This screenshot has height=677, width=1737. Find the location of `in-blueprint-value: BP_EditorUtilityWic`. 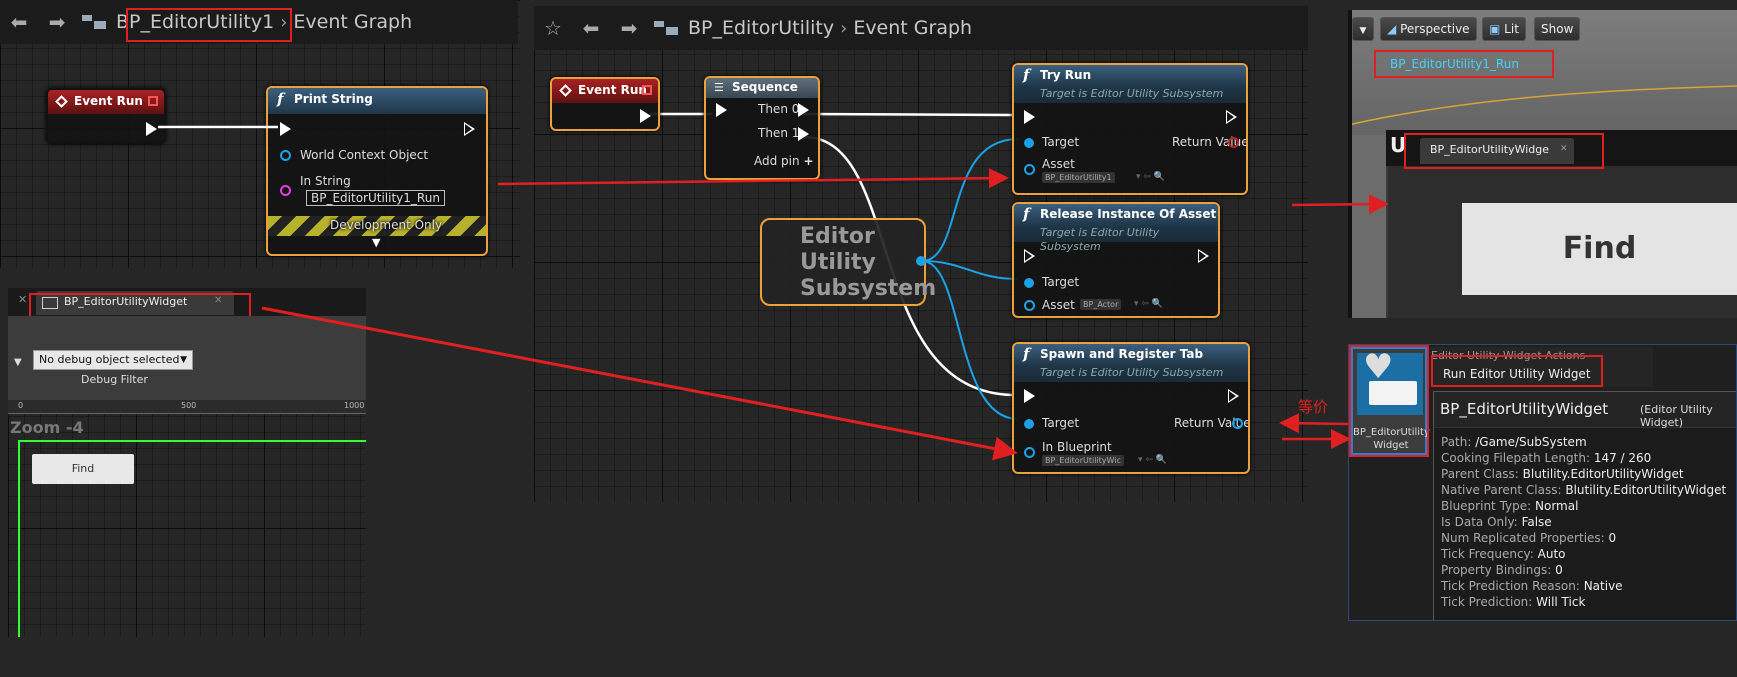

in-blueprint-value: BP_EditorUtilityWic is located at coordinates (1083, 460).